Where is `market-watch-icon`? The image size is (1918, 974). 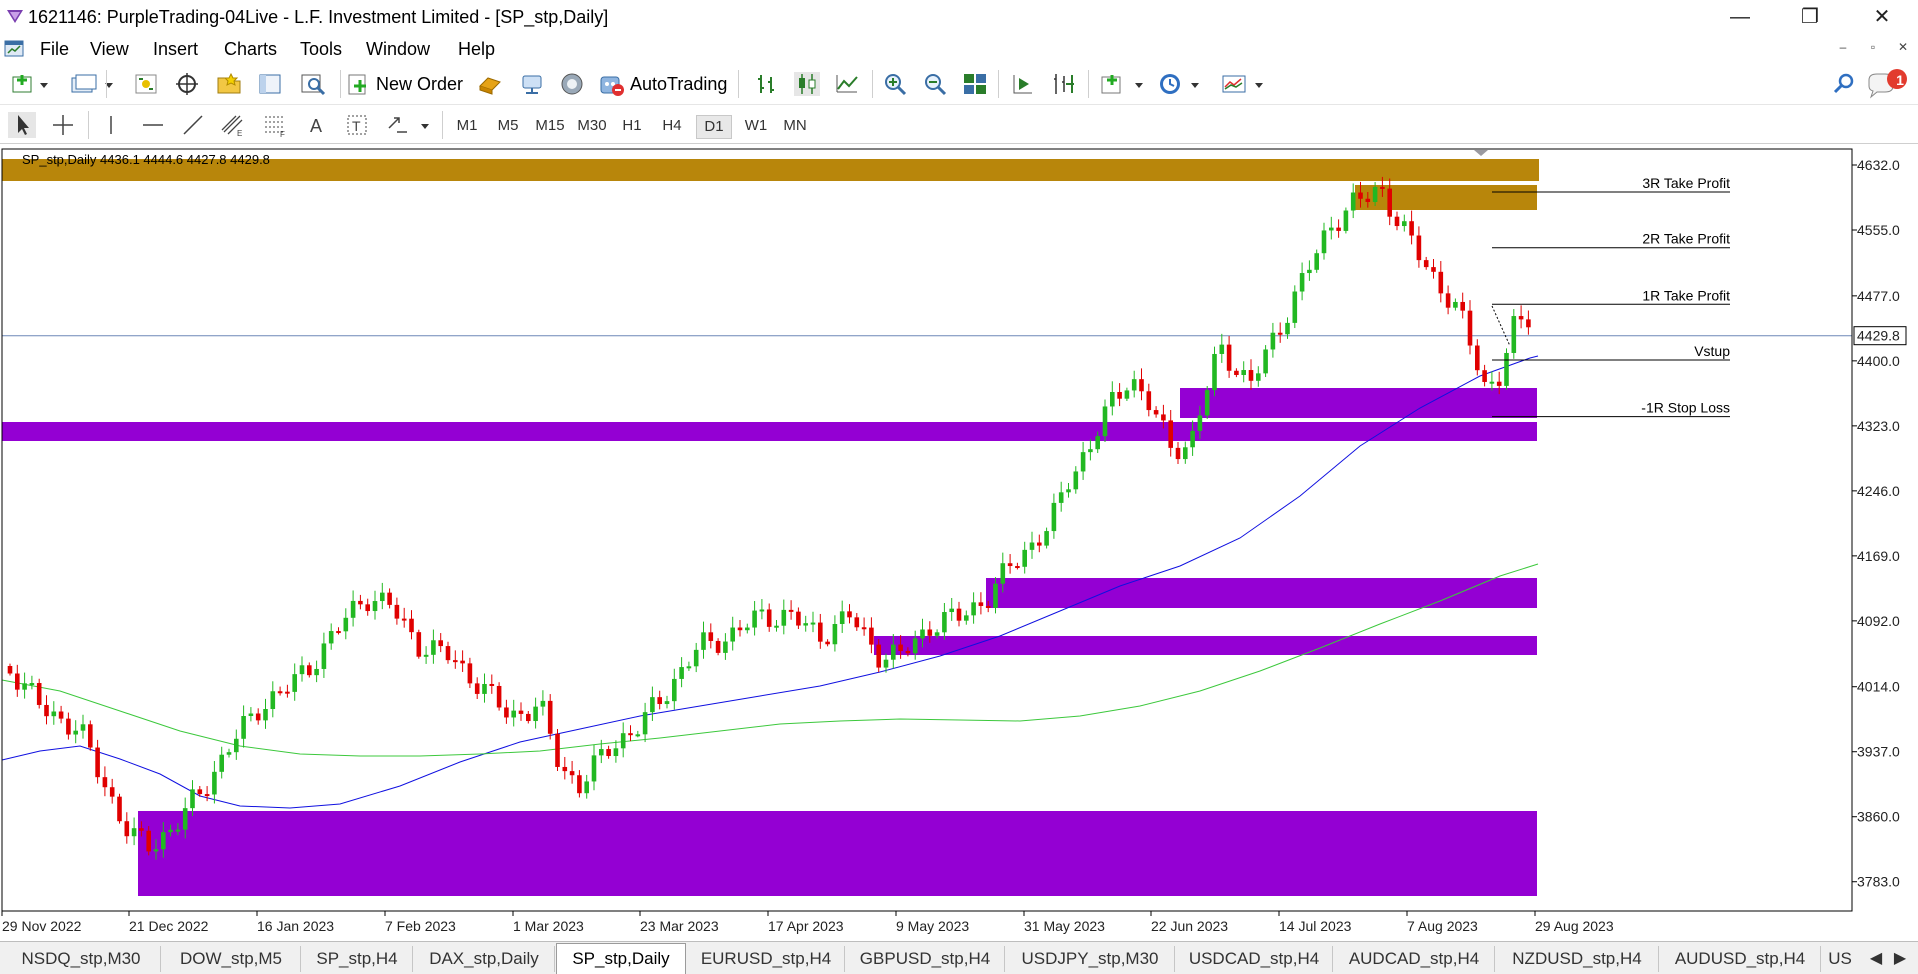 market-watch-icon is located at coordinates (146, 84).